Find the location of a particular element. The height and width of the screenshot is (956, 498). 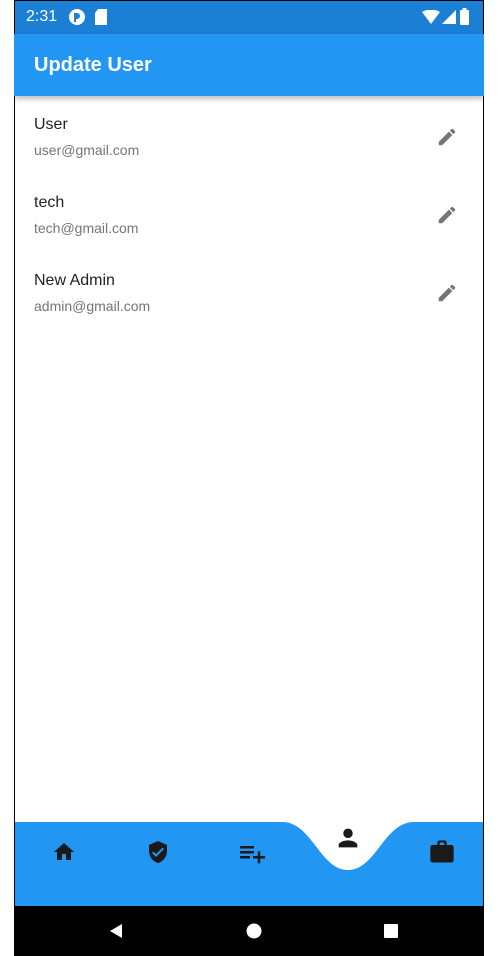

user-email: user@gmail.com is located at coordinates (87, 150).